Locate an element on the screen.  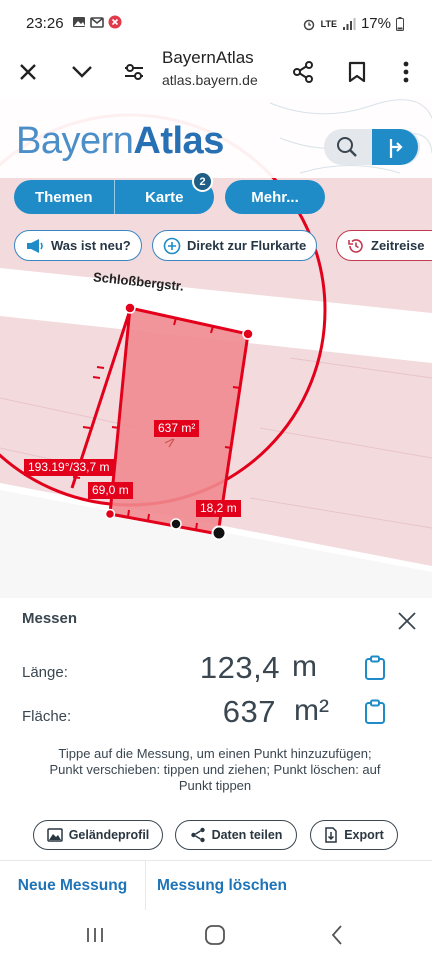
add-circle-icon is located at coordinates (172, 245).